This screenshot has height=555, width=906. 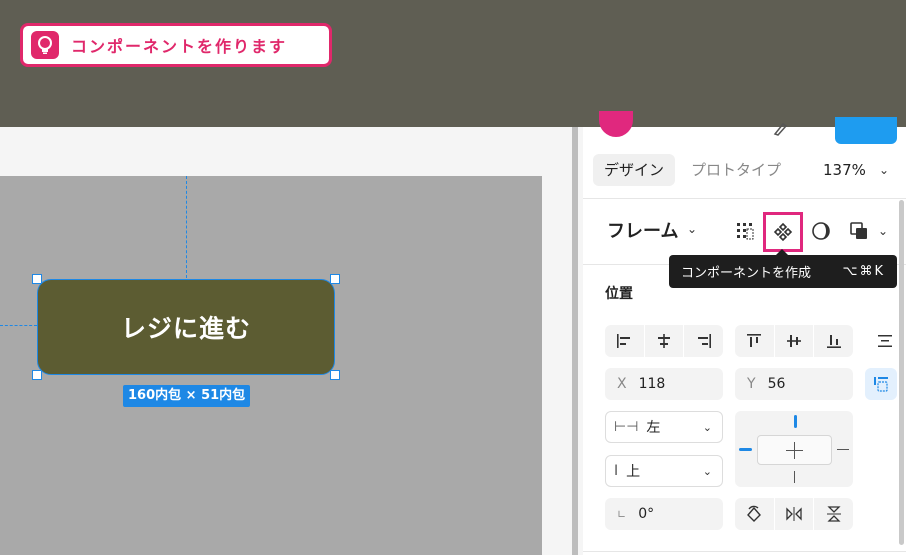 What do you see at coordinates (622, 384) in the screenshot?
I see `x-label: X` at bounding box center [622, 384].